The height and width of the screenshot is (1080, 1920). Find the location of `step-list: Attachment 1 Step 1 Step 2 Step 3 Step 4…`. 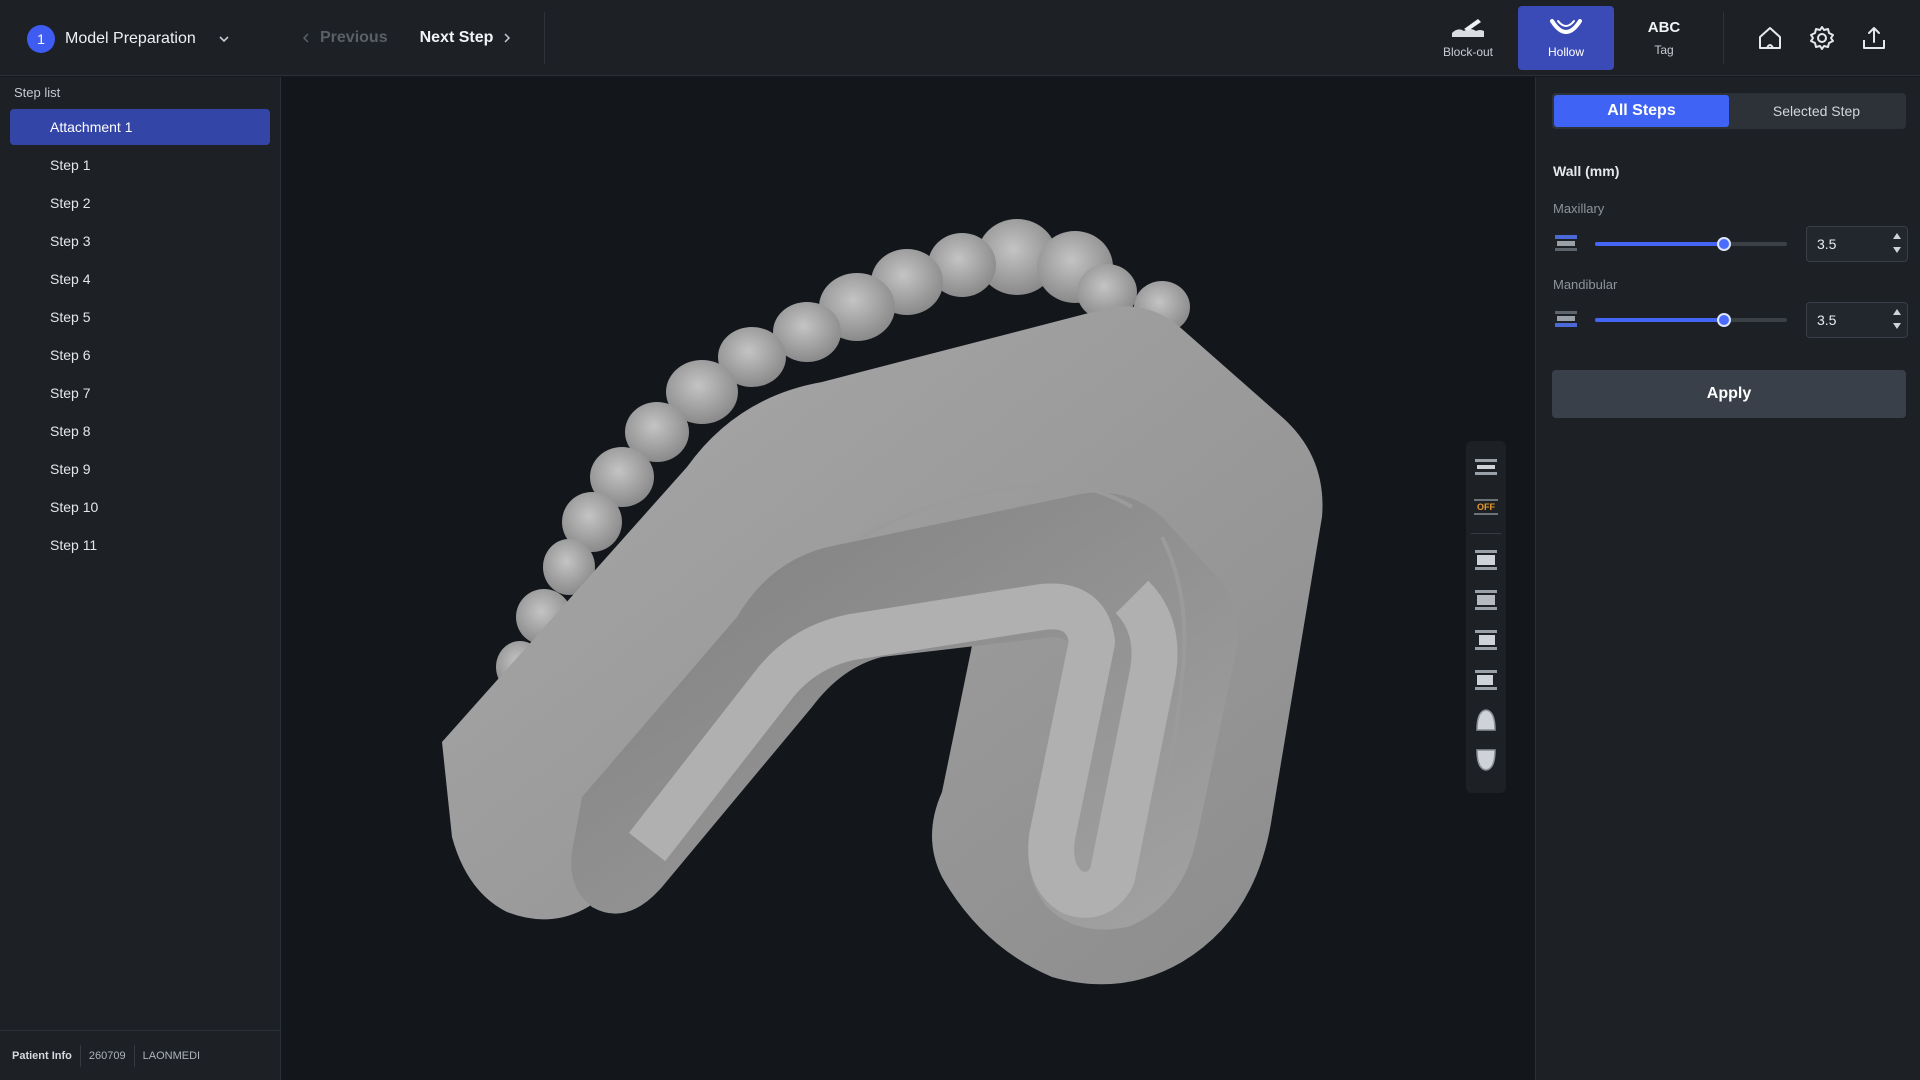

step-list: Attachment 1 Step 1 Step 2 Step 3 Step 4… is located at coordinates (140, 337).